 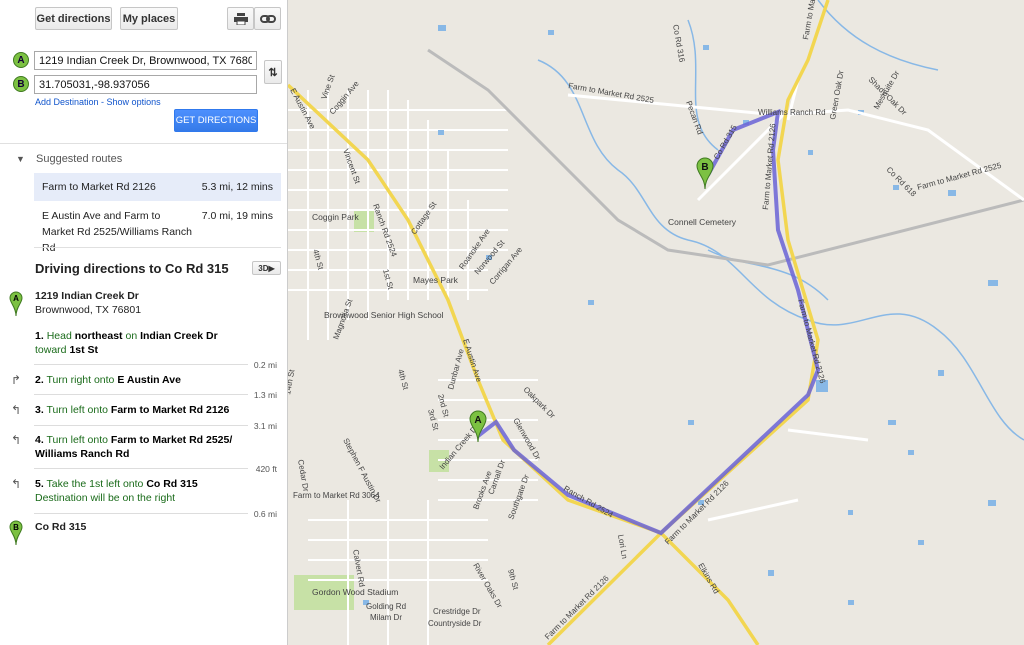 What do you see at coordinates (20, 159) in the screenshot?
I see `collapse-triangle-icon: ▼` at bounding box center [20, 159].